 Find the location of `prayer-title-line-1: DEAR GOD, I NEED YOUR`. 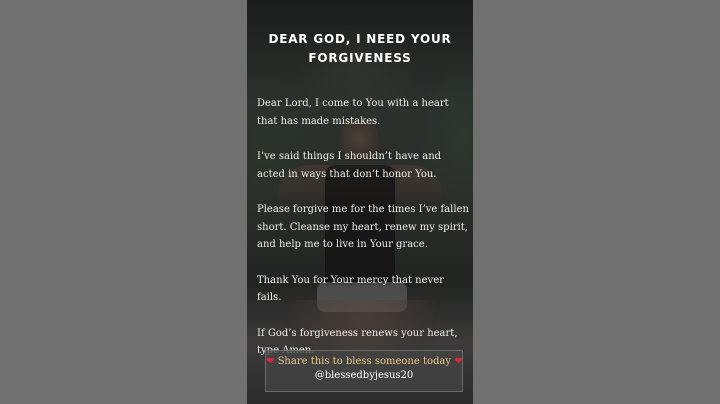

prayer-title-line-1: DEAR GOD, I NEED YOUR is located at coordinates (360, 39).